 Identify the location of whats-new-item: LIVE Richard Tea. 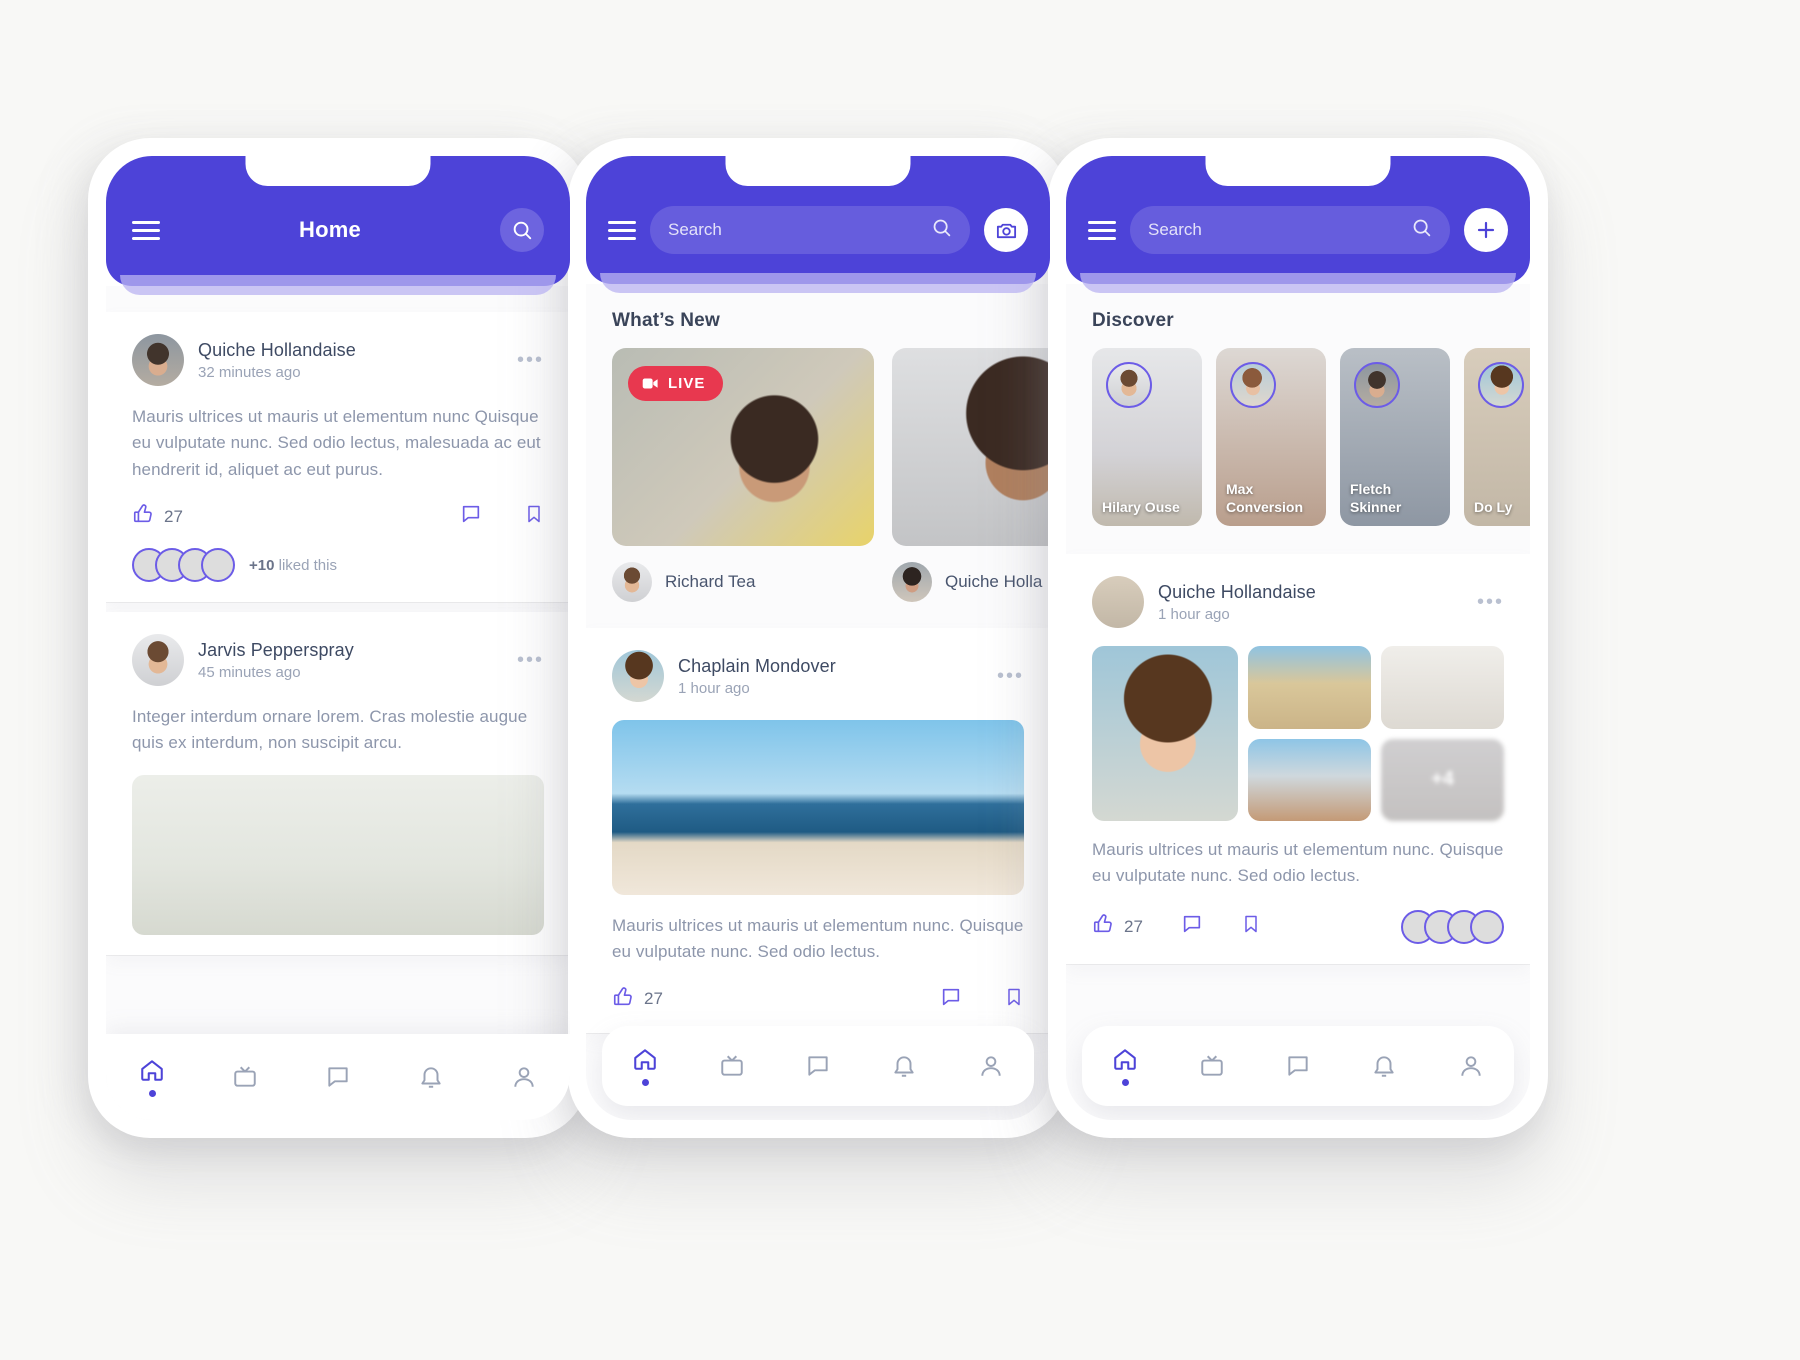
(743, 475).